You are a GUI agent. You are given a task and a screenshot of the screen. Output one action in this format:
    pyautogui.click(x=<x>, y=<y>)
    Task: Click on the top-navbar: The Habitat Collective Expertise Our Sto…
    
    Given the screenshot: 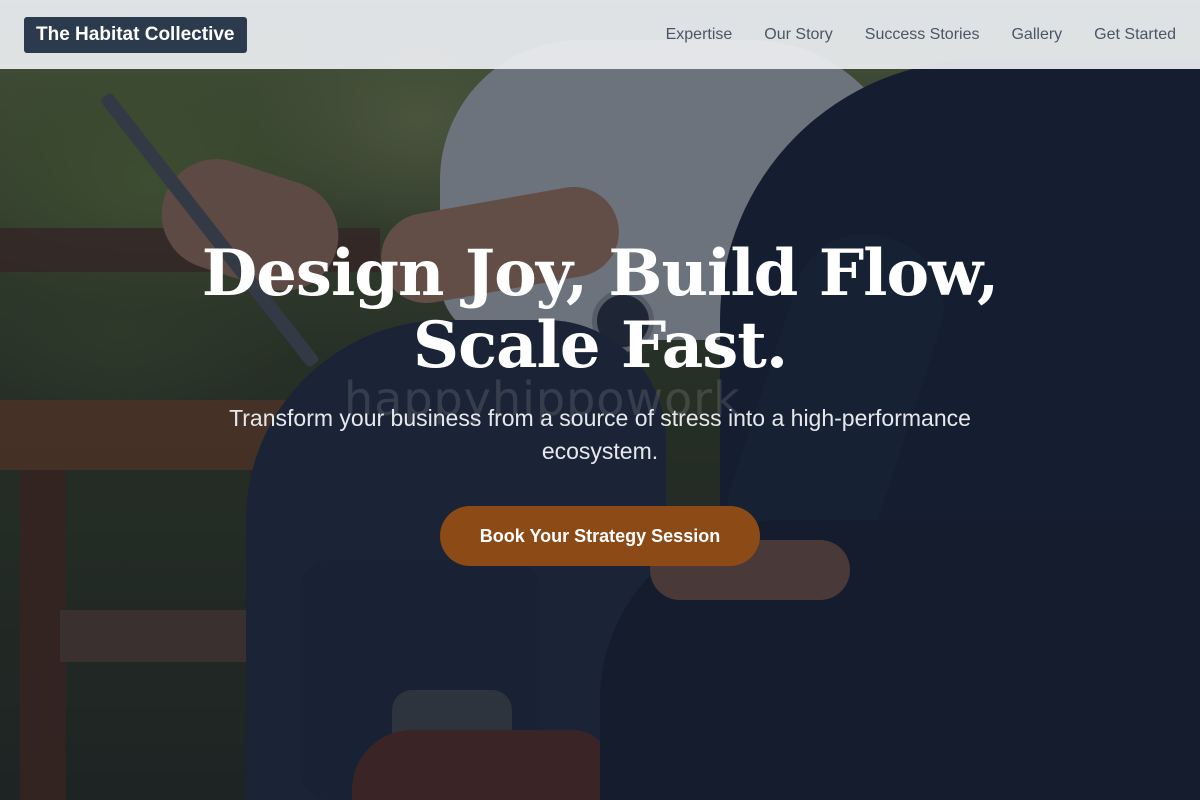 What is the action you would take?
    pyautogui.click(x=600, y=34)
    